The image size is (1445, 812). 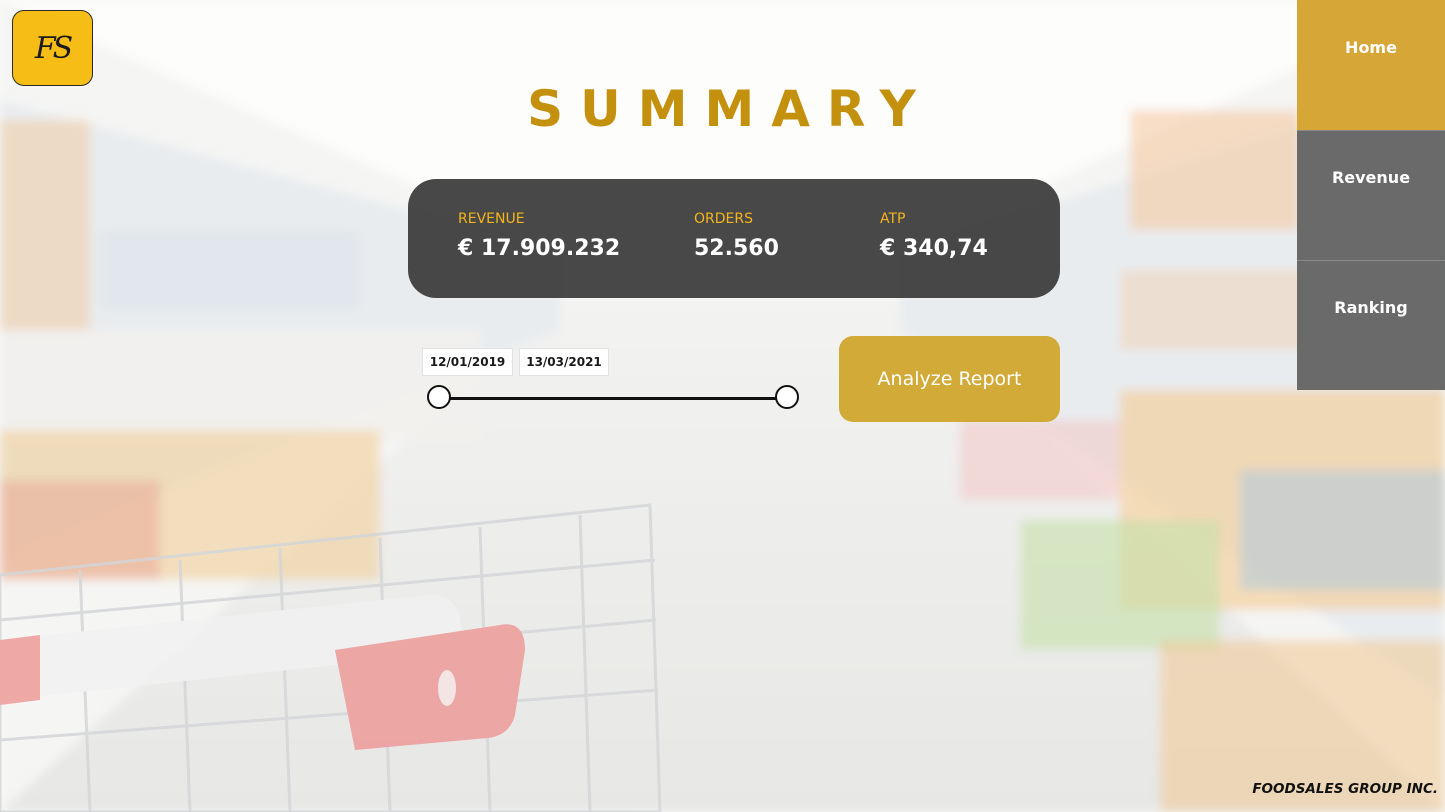 I want to click on kpi-orders-label: ORDERS, so click(x=723, y=219).